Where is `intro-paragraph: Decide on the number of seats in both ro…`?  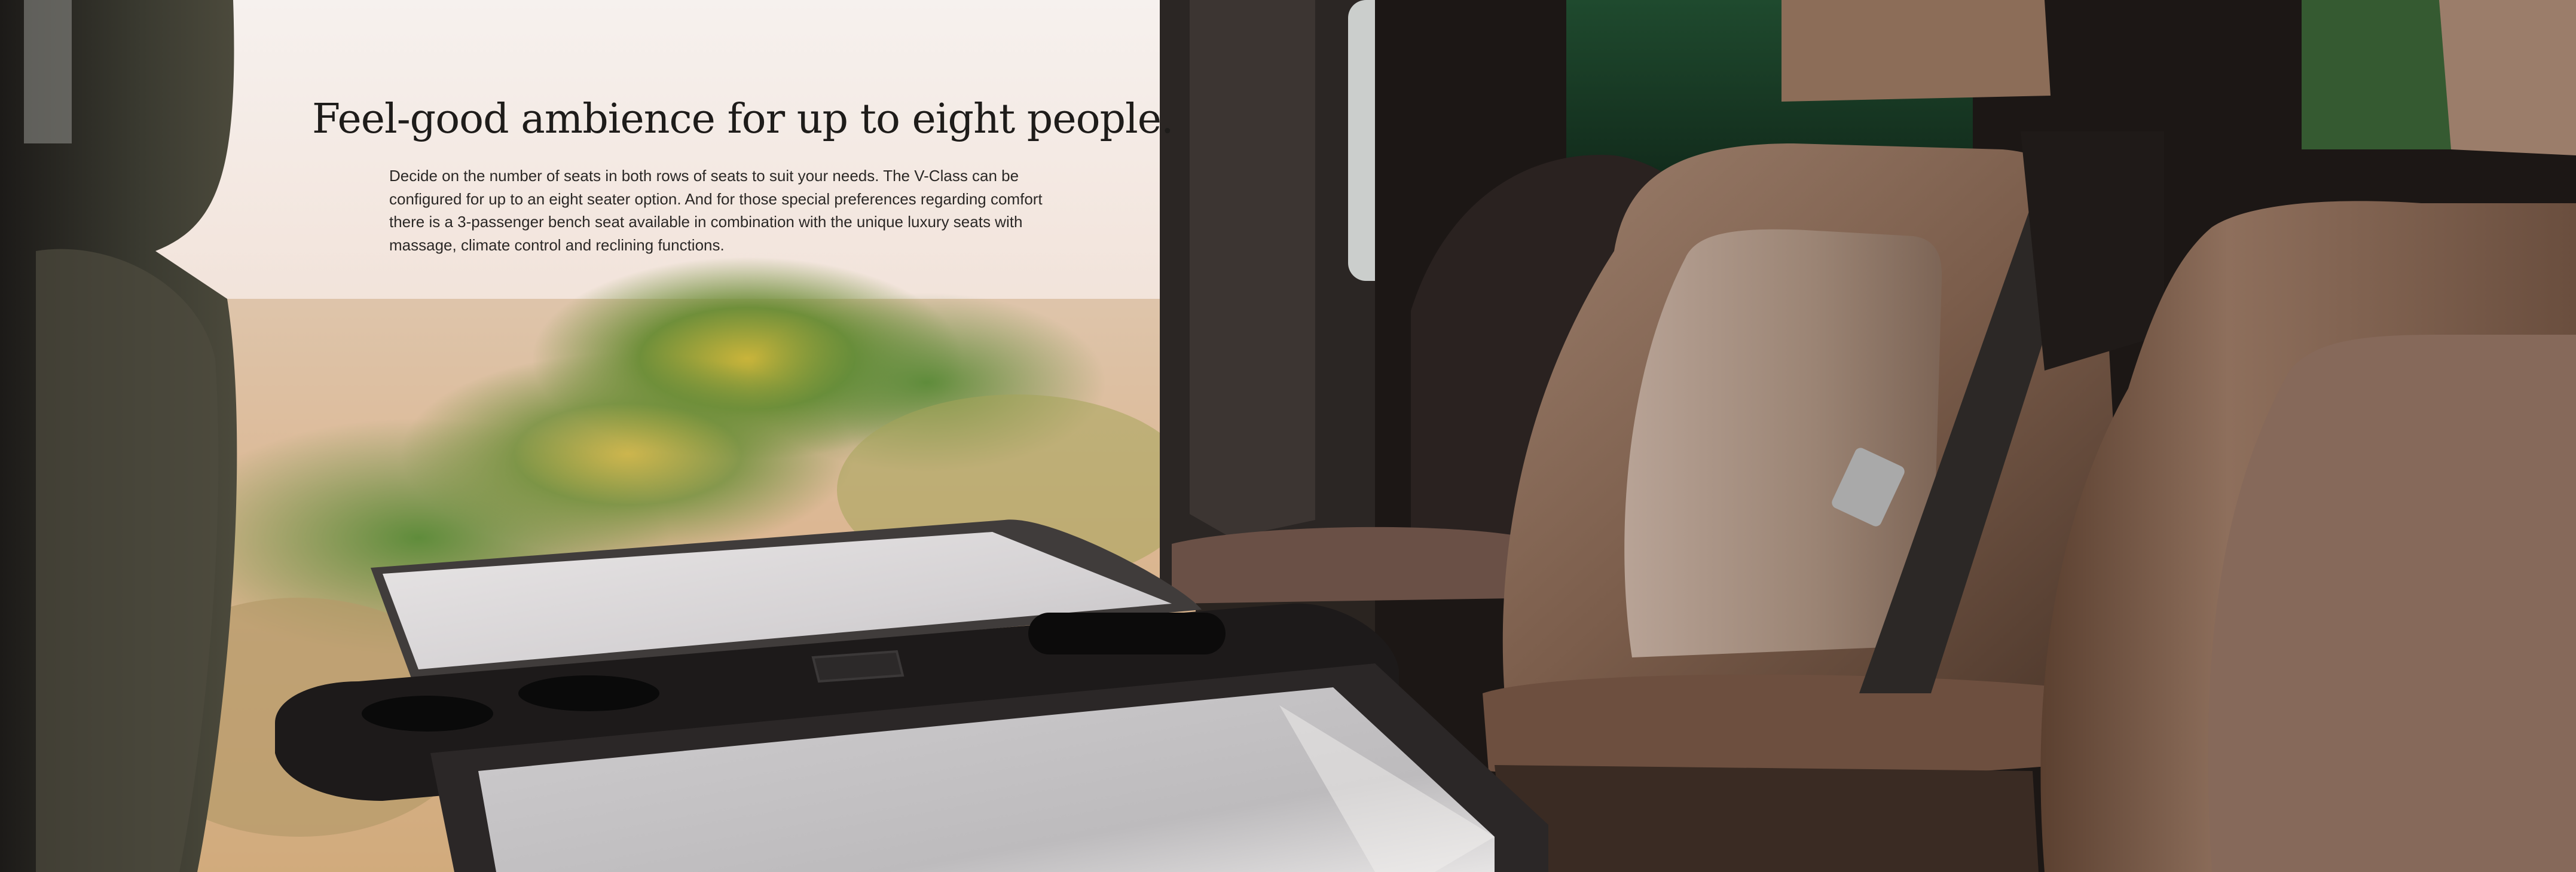 intro-paragraph: Decide on the number of seats in both ro… is located at coordinates (716, 210).